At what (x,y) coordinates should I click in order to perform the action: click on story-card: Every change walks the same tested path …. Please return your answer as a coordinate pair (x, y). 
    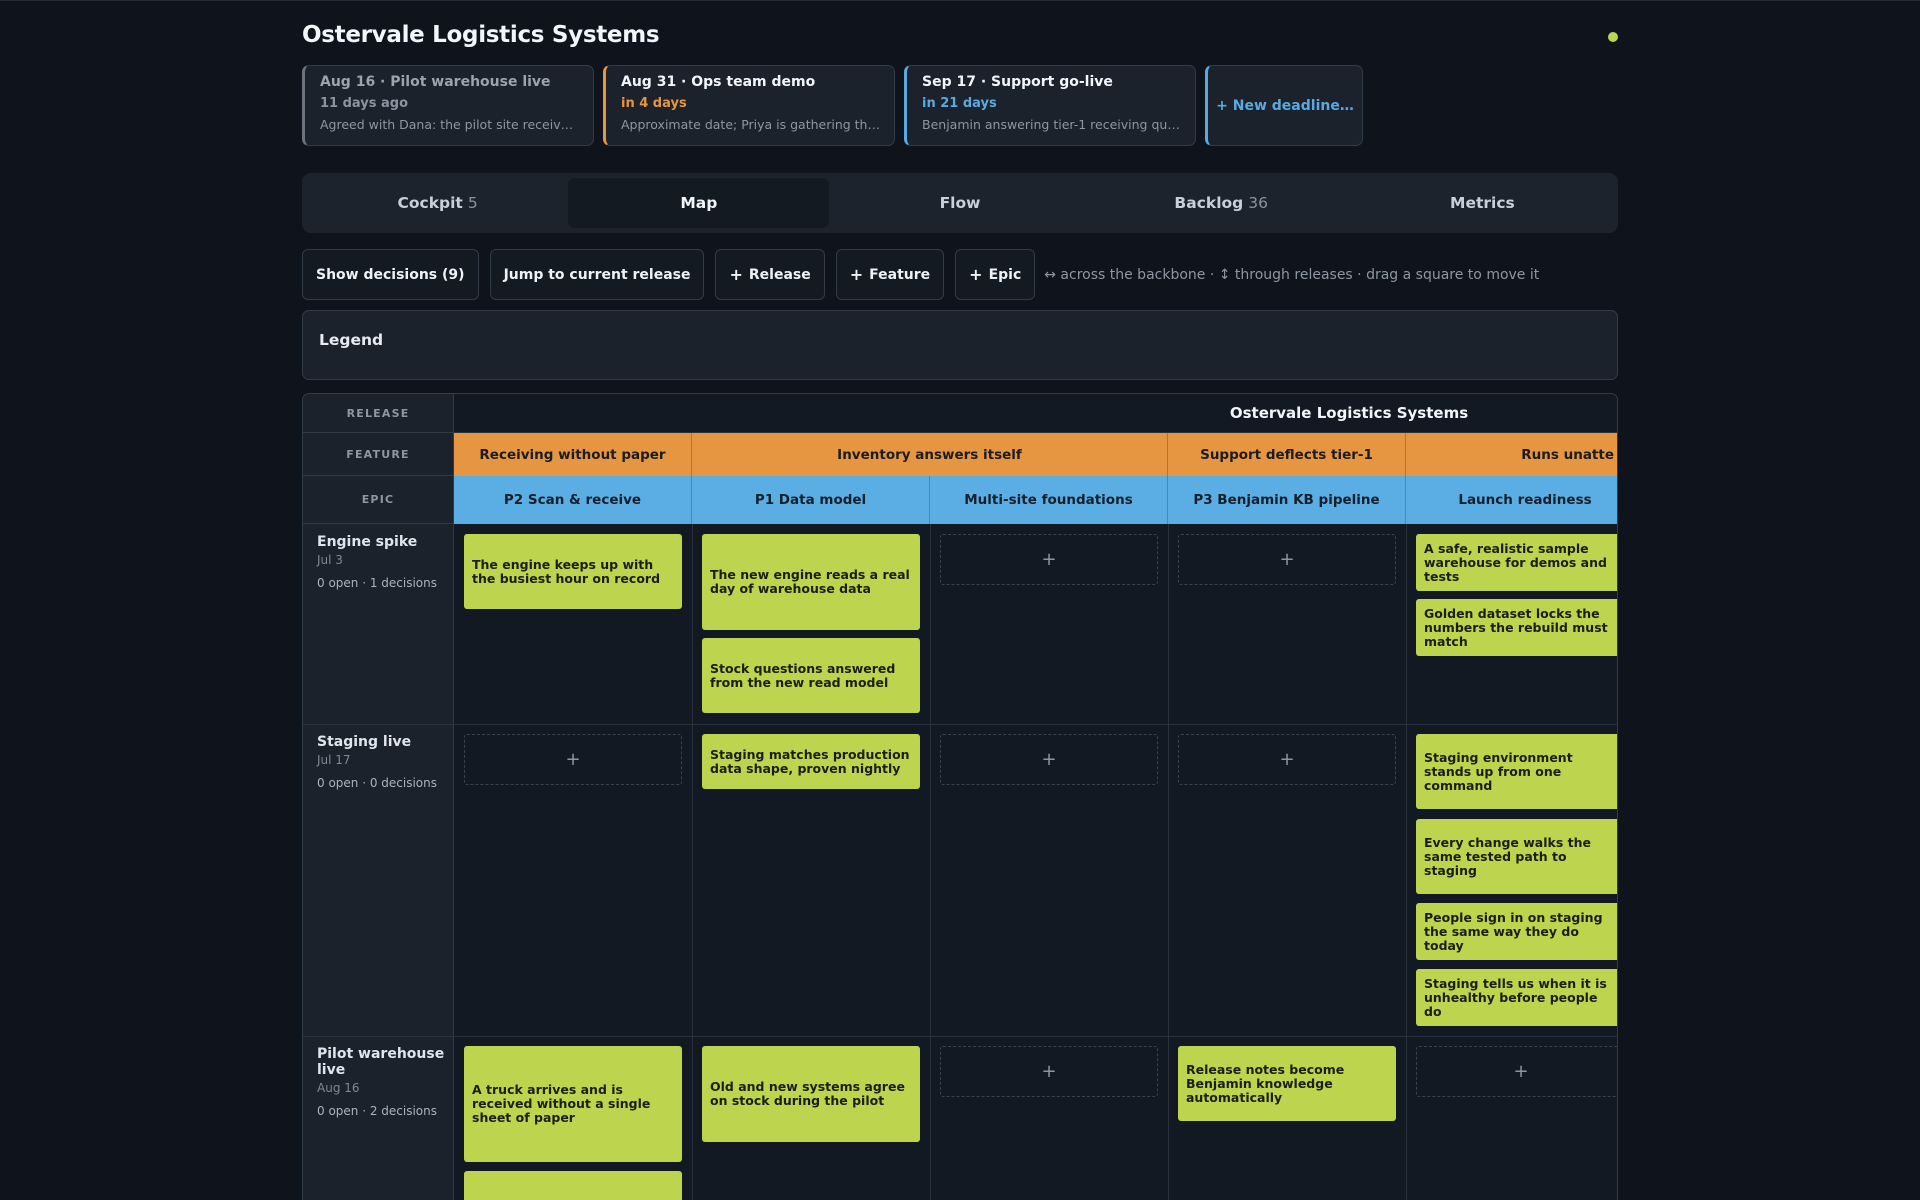
    Looking at the image, I should click on (1516, 856).